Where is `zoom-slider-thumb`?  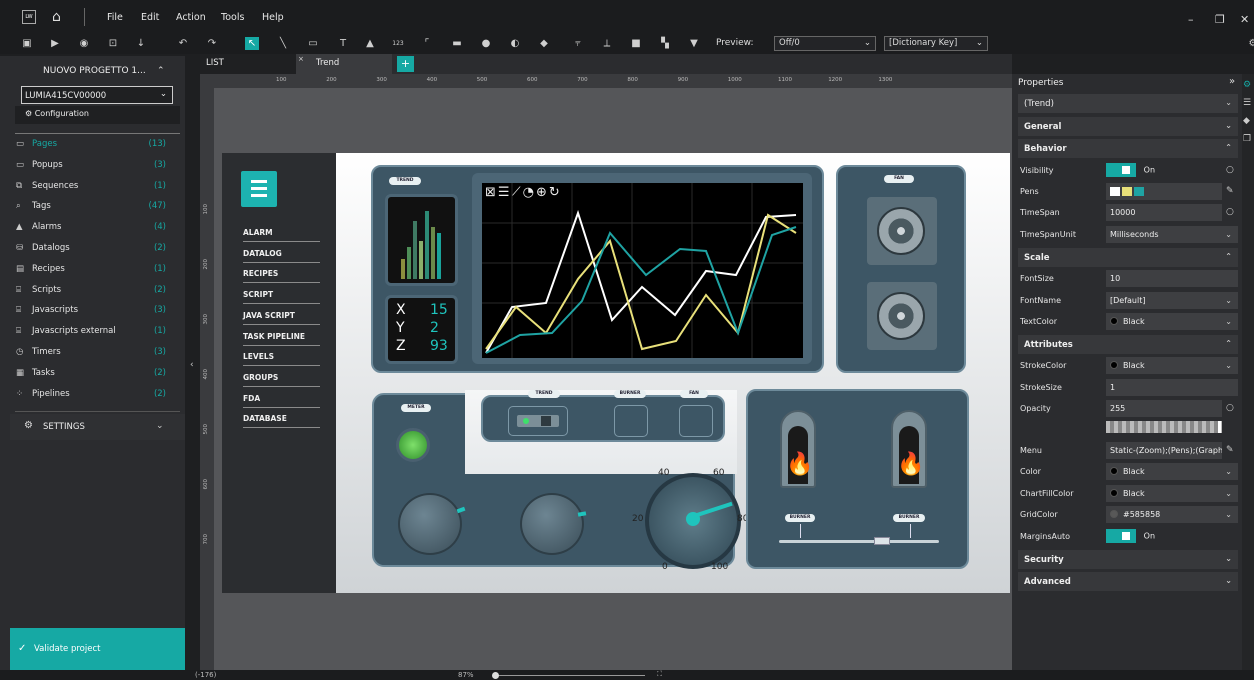 zoom-slider-thumb is located at coordinates (495, 675).